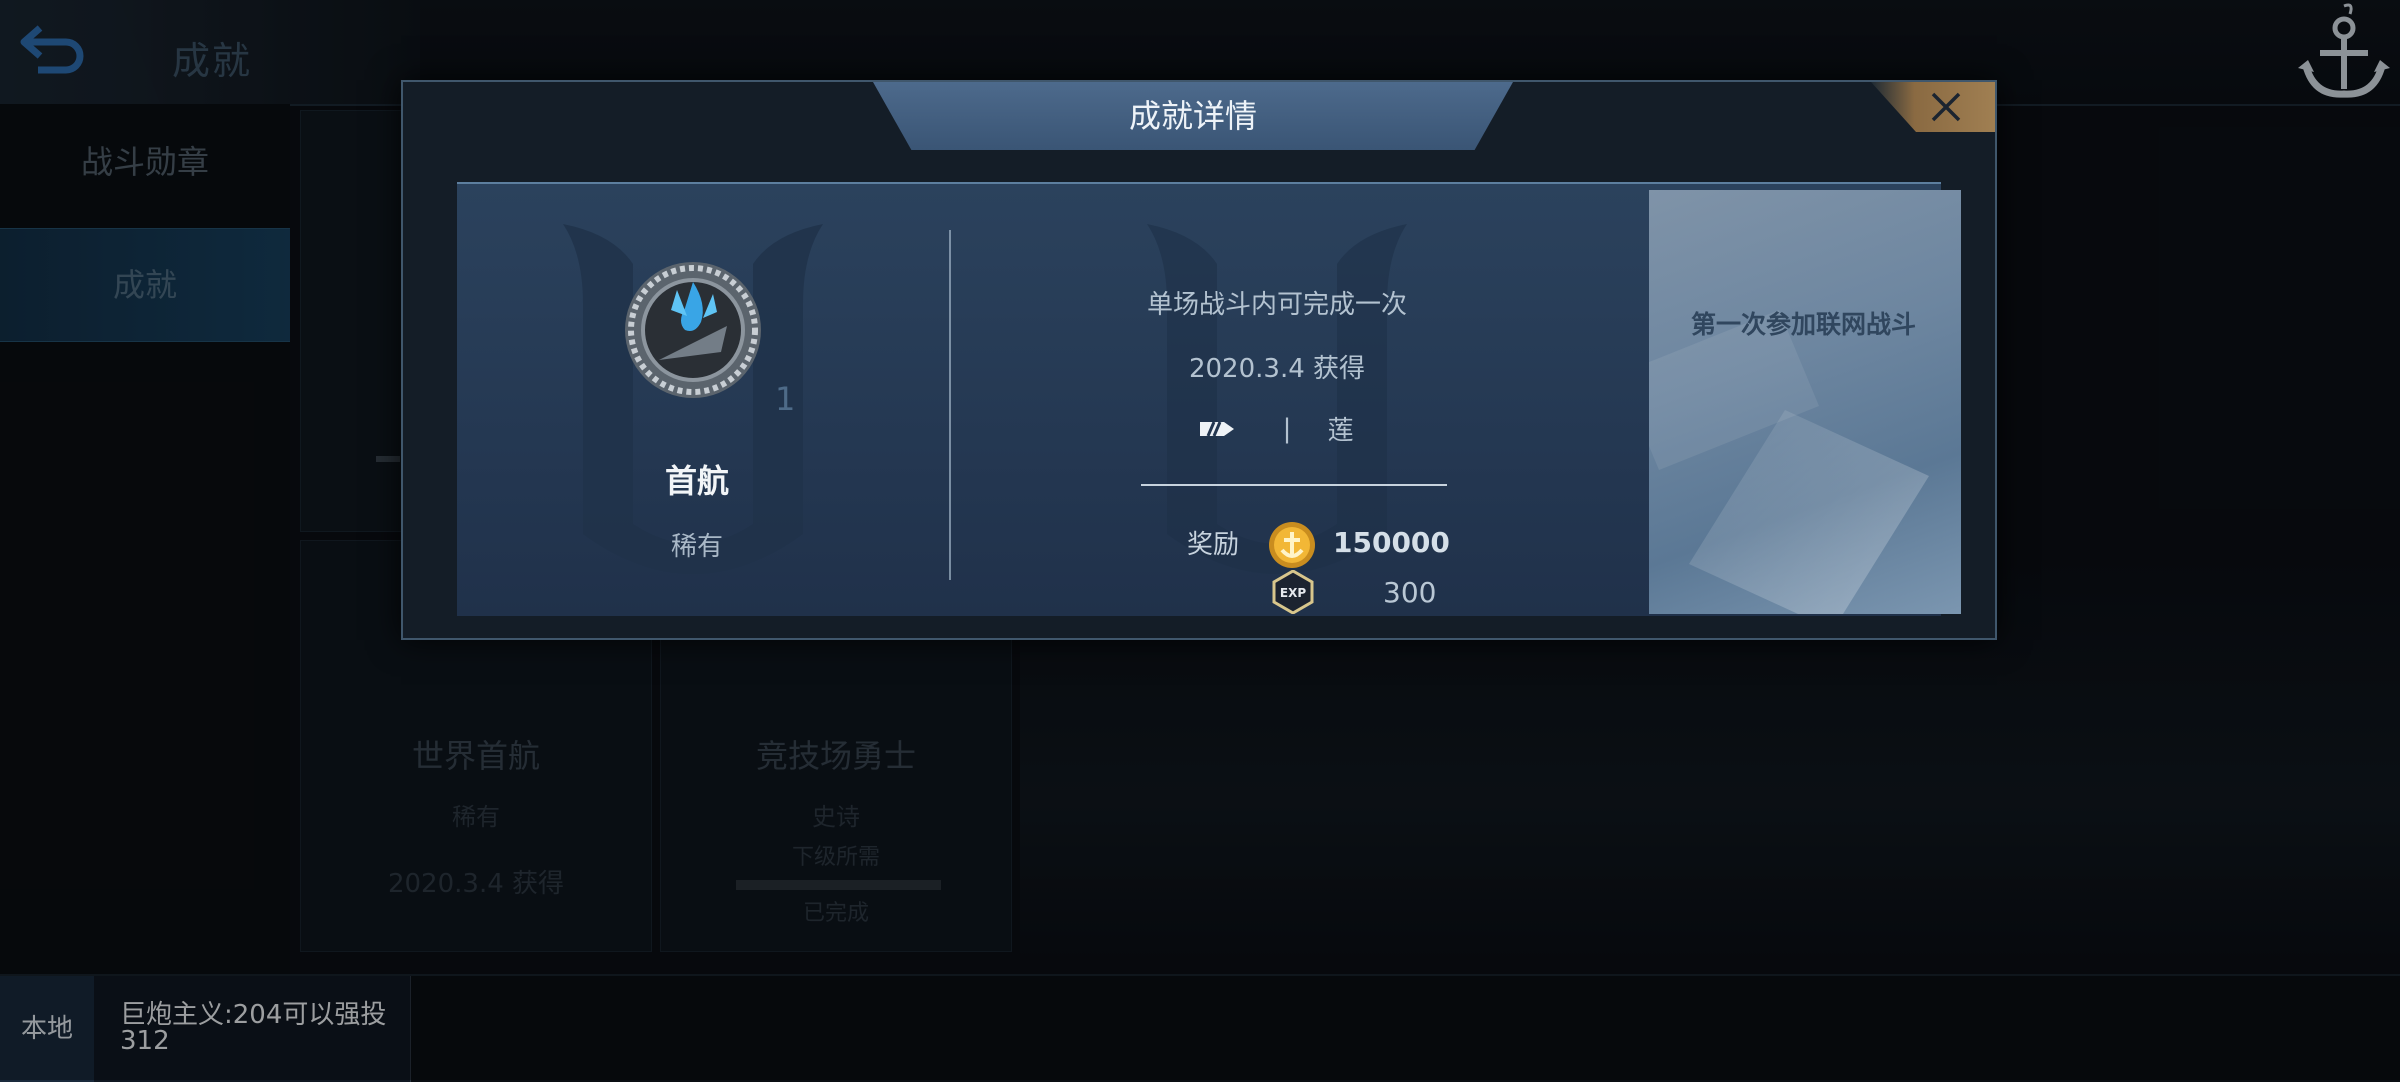 The image size is (2400, 1082). What do you see at coordinates (1340, 431) in the screenshot?
I see `ship-name: 莲` at bounding box center [1340, 431].